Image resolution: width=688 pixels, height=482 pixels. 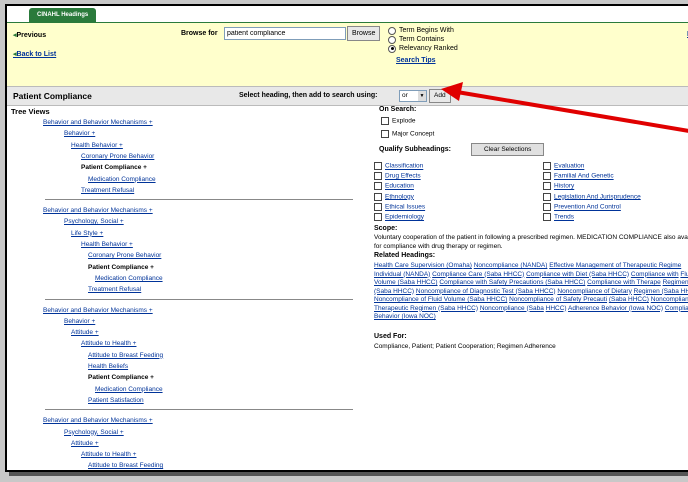 What do you see at coordinates (399, 197) in the screenshot?
I see `subheading-label: Ethnology` at bounding box center [399, 197].